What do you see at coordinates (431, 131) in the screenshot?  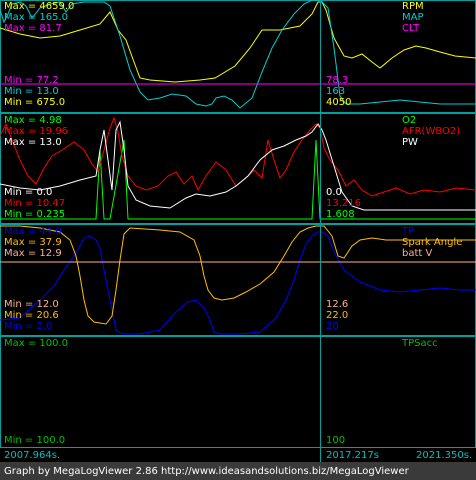 I see `afr-series-name: AFR(WBO2)` at bounding box center [431, 131].